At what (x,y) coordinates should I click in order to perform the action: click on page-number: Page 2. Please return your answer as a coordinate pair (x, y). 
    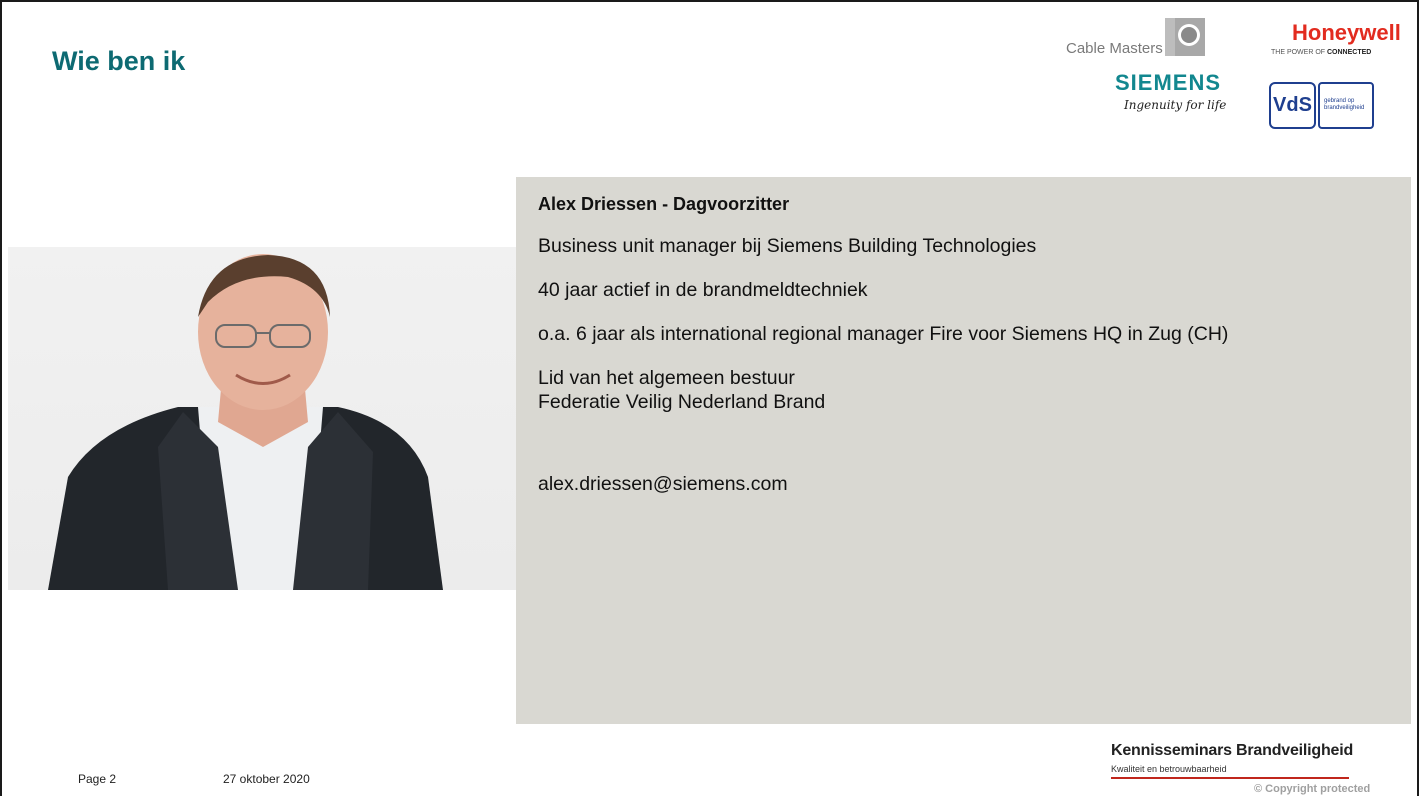
    Looking at the image, I should click on (97, 779).